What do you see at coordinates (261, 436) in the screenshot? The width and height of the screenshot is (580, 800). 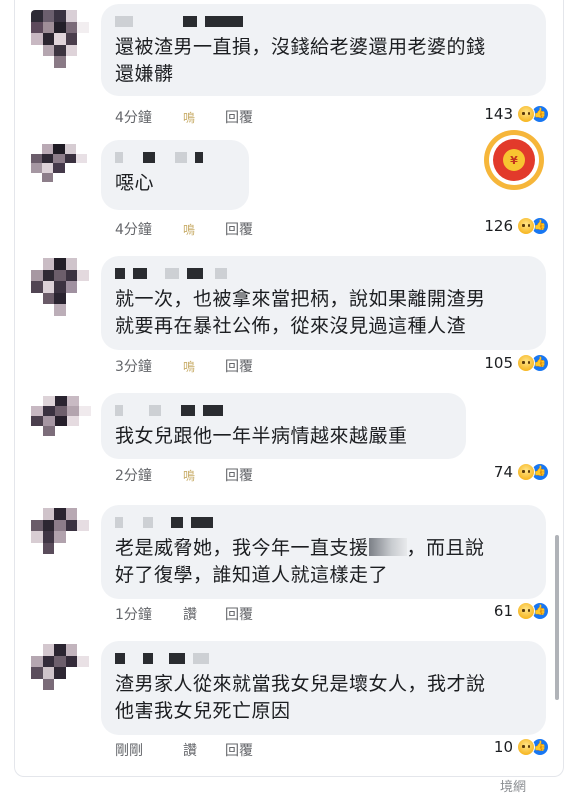 I see `comment-text: 我女兒跟他一年半病情越來越嚴重` at bounding box center [261, 436].